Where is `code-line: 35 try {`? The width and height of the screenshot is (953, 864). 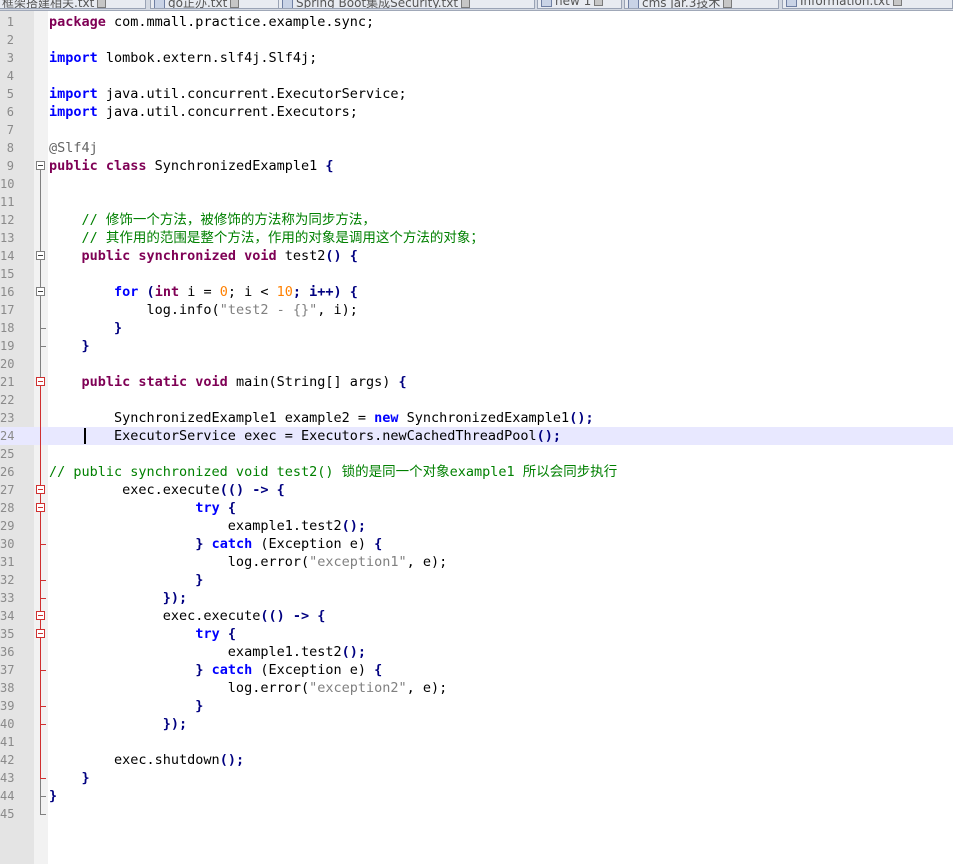
code-line: 35 try { is located at coordinates (476, 634).